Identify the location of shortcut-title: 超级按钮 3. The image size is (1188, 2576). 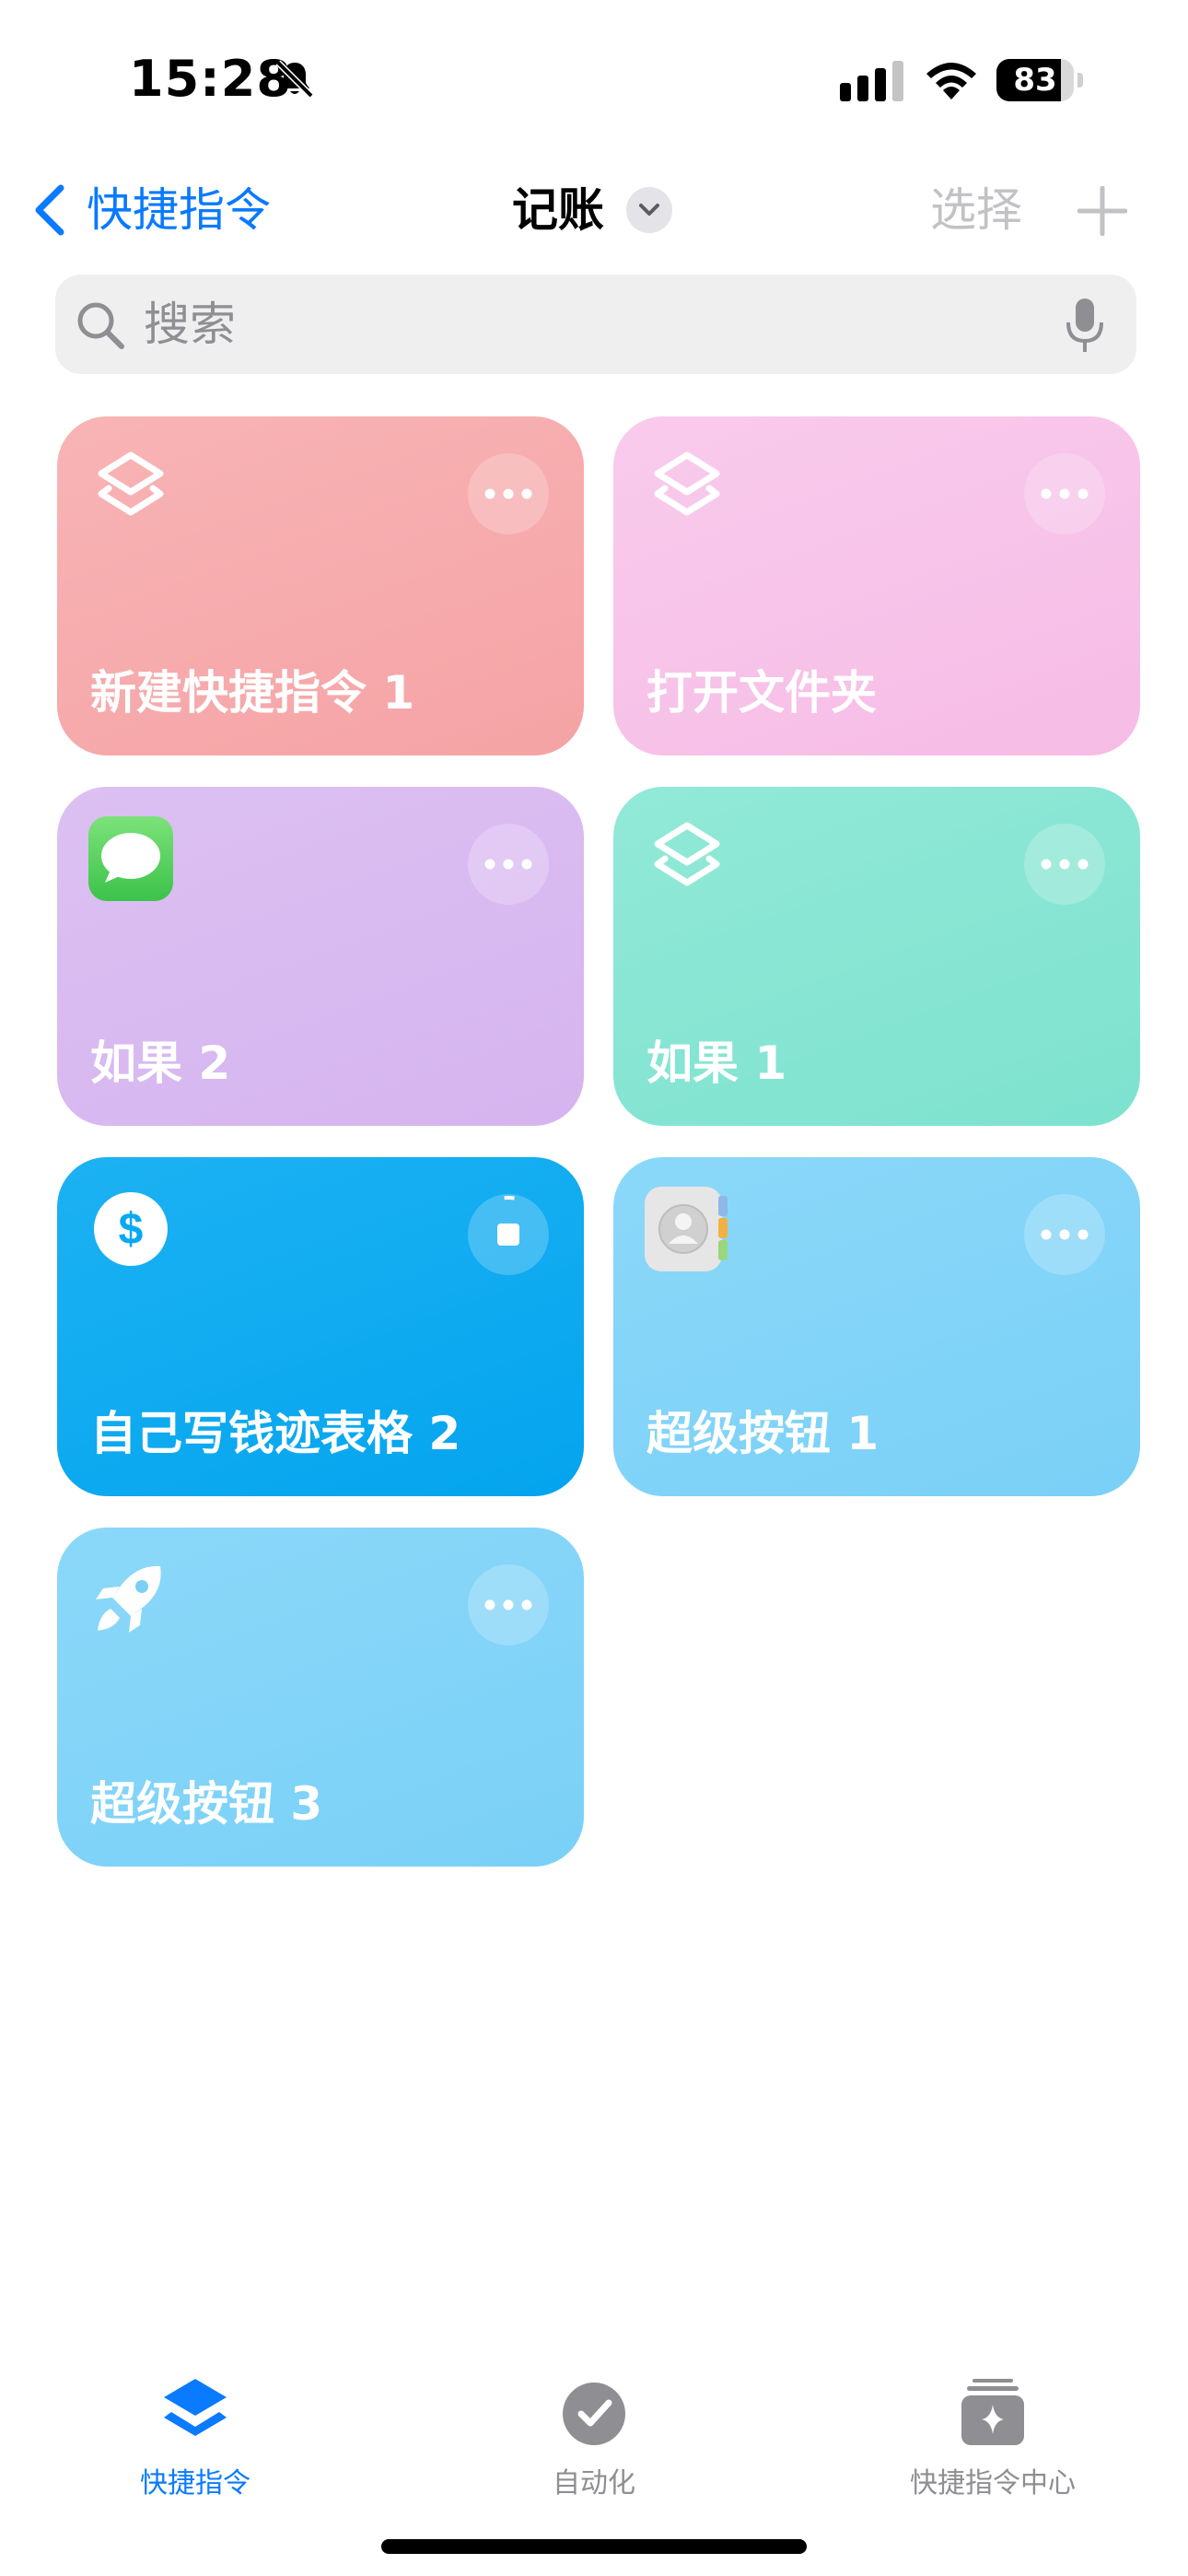
(206, 1804).